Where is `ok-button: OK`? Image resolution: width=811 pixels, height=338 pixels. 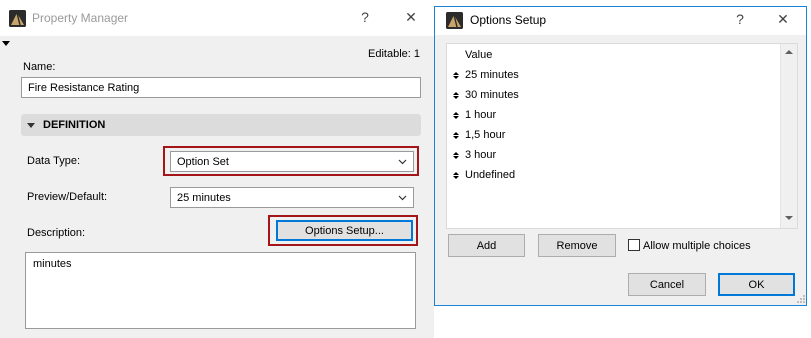
ok-button: OK is located at coordinates (756, 284).